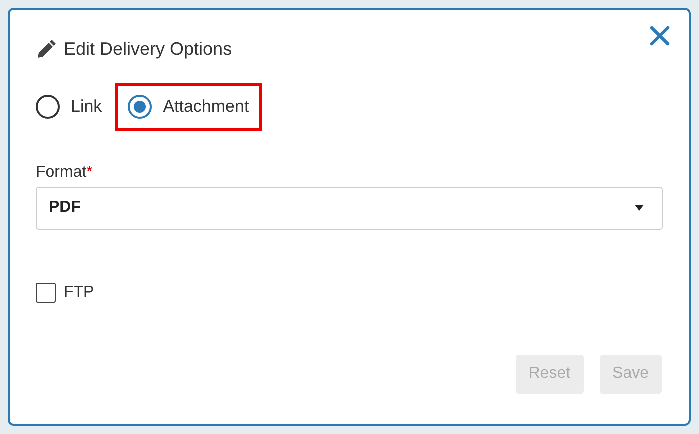  What do you see at coordinates (69, 106) in the screenshot?
I see `radio-option: Link` at bounding box center [69, 106].